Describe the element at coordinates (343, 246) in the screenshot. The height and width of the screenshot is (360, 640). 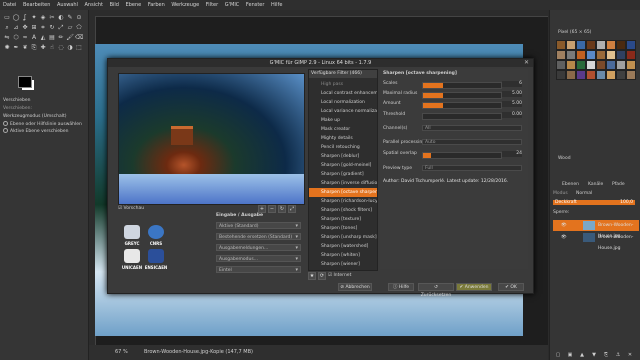
I see `filter-item: Sharpen [watershed]` at that location.